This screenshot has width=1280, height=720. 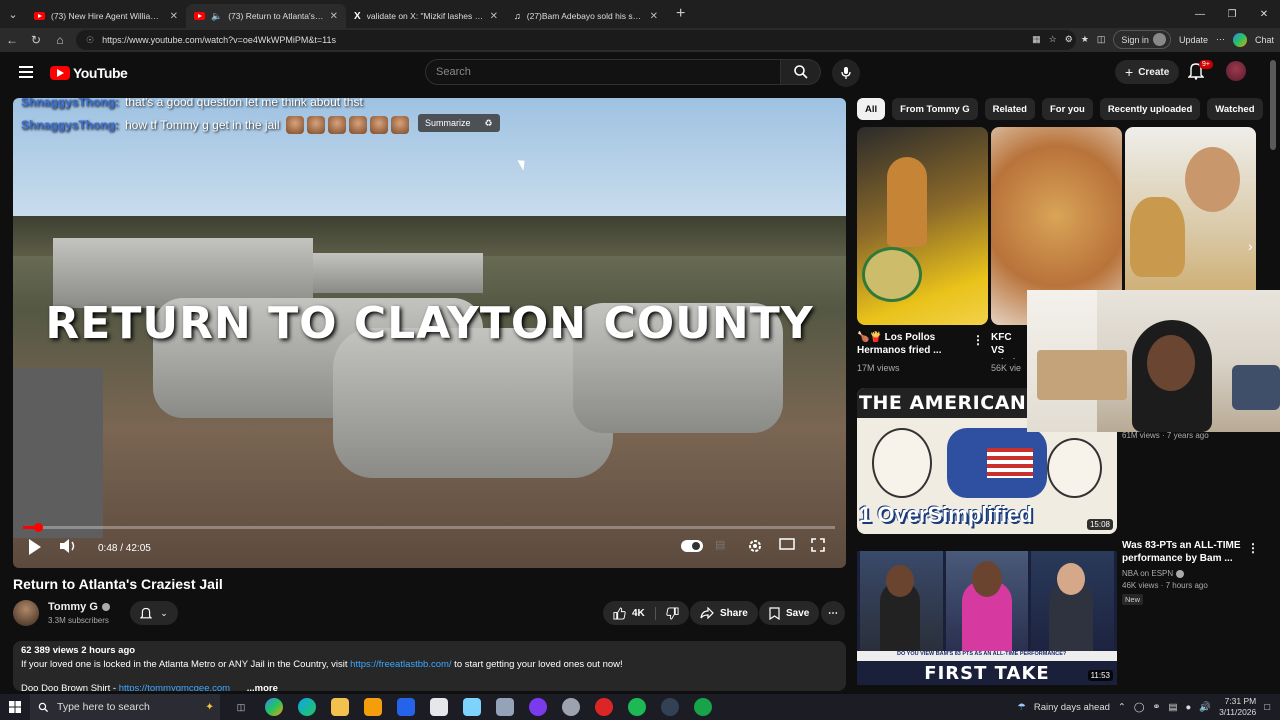 What do you see at coordinates (266, 16) in the screenshot?
I see `browser-tab-2: 🔈 (73) Return to Atlanta's Crazie ✕` at bounding box center [266, 16].